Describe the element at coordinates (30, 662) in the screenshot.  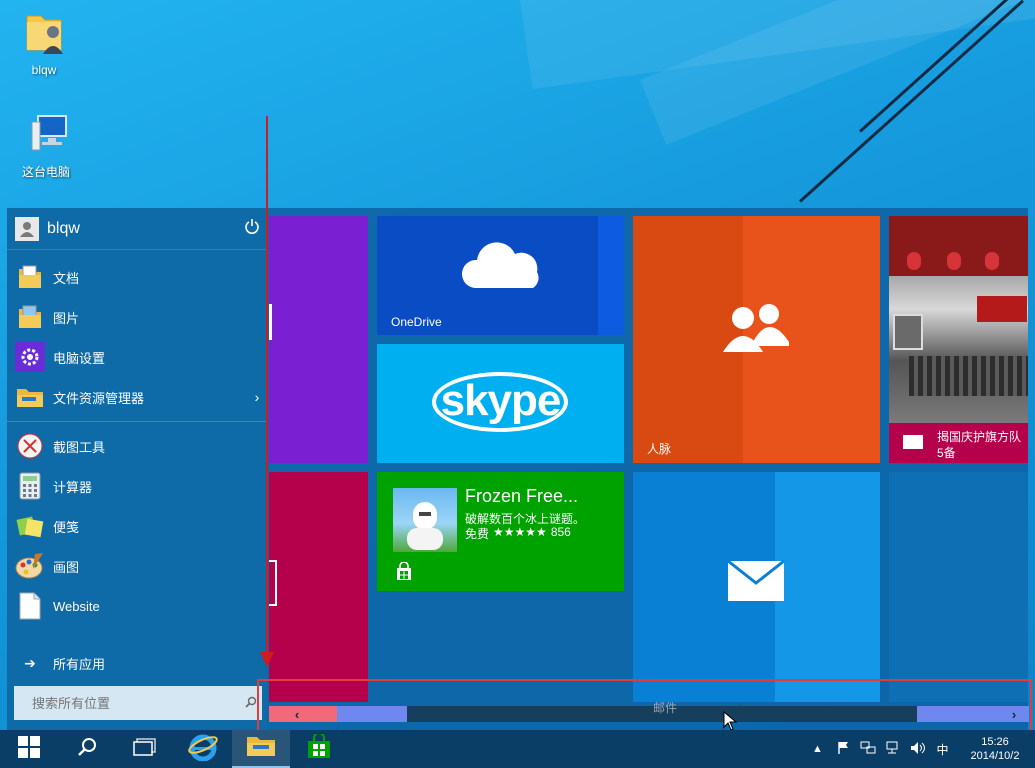
I see `arrow-right-icon: ➔` at that location.